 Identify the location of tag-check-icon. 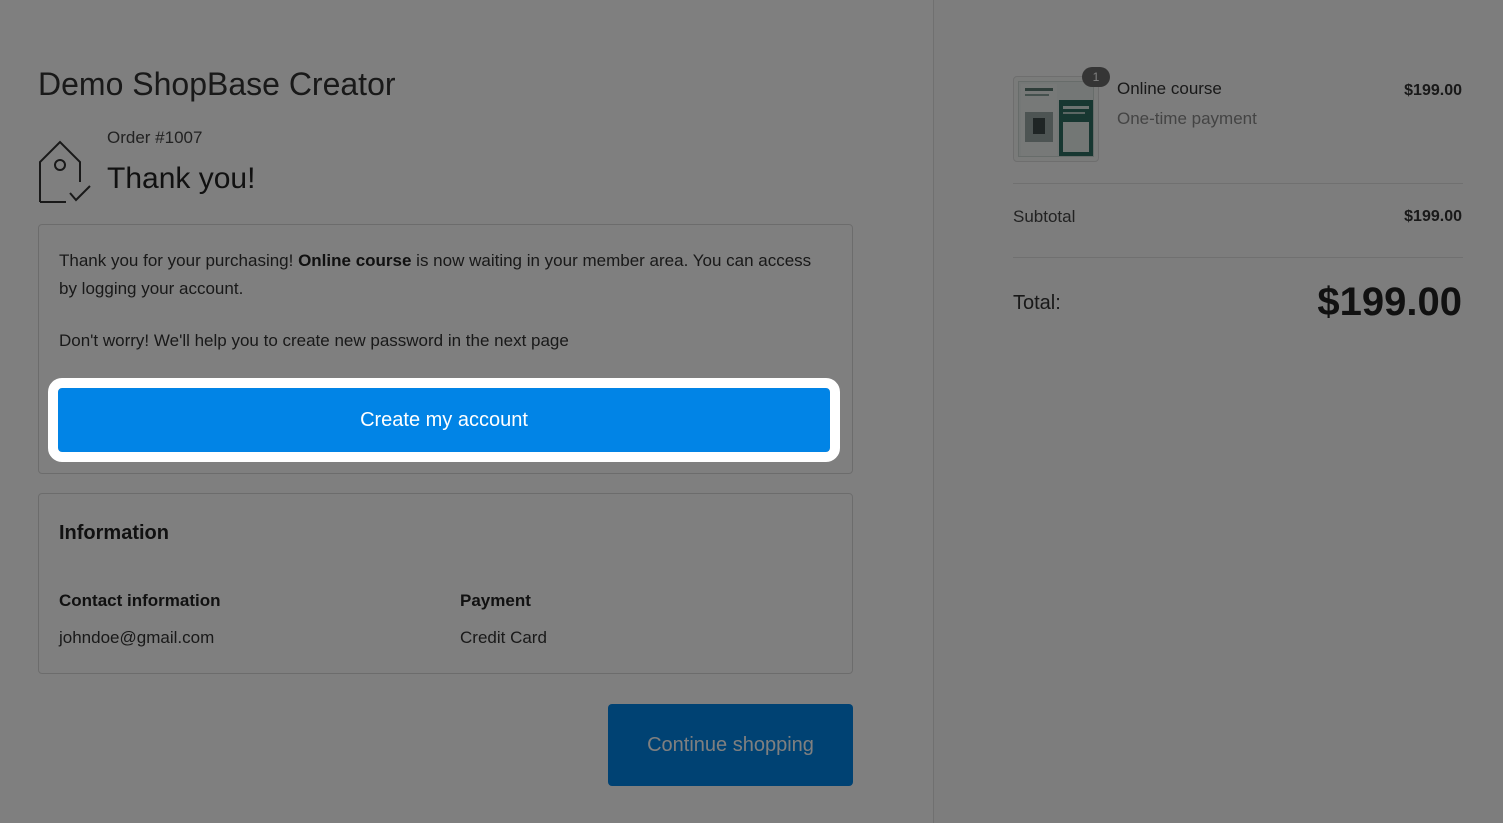
(65, 171).